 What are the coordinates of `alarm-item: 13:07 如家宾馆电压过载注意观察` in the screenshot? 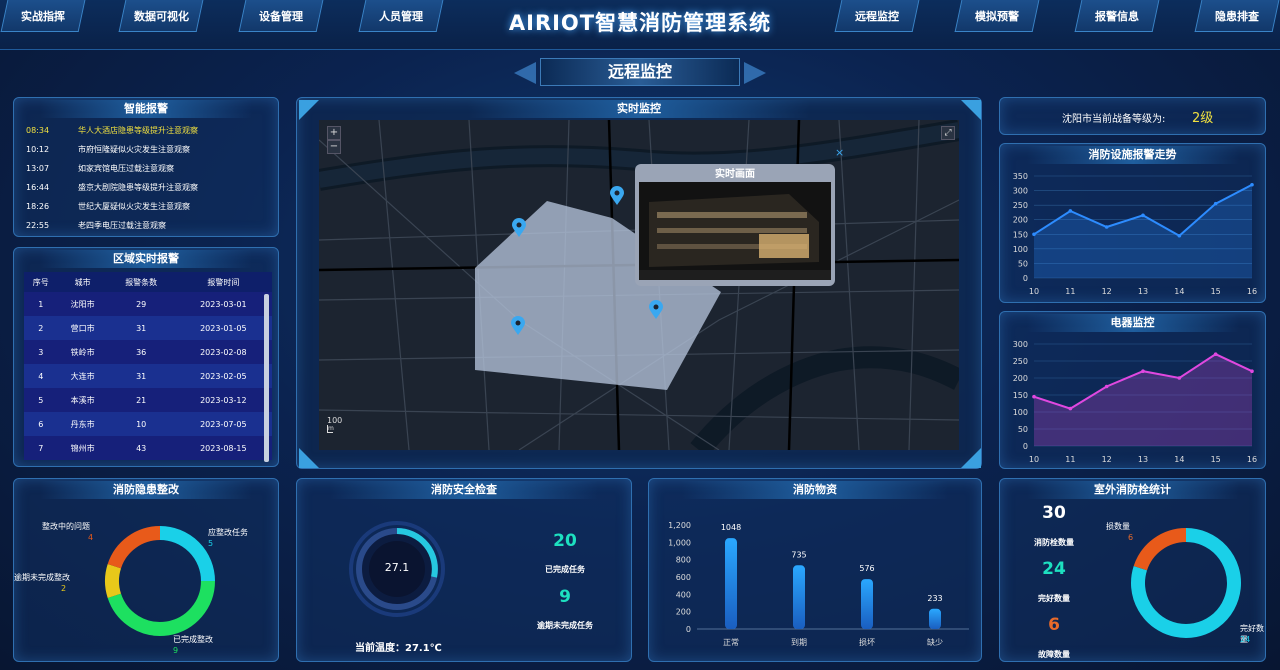 It's located at (100, 169).